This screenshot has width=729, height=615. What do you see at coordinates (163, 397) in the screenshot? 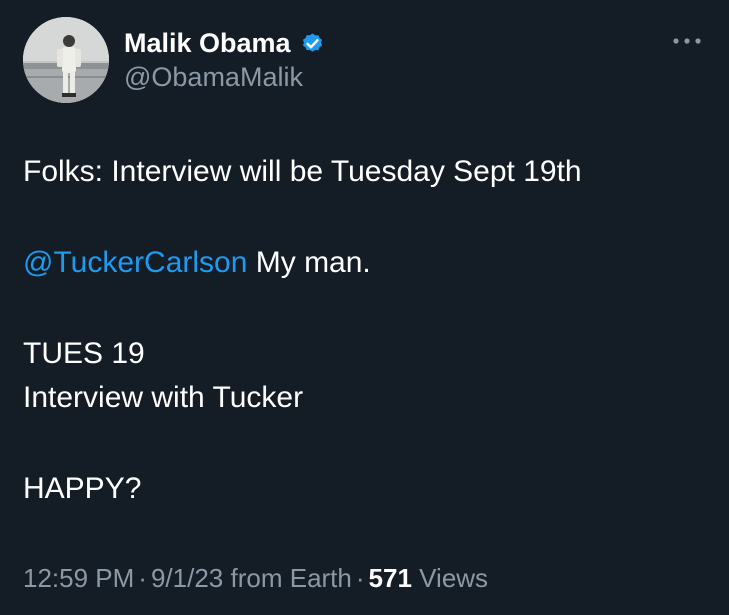
I see `tweet-text-line-4: Interview with Tucker` at bounding box center [163, 397].